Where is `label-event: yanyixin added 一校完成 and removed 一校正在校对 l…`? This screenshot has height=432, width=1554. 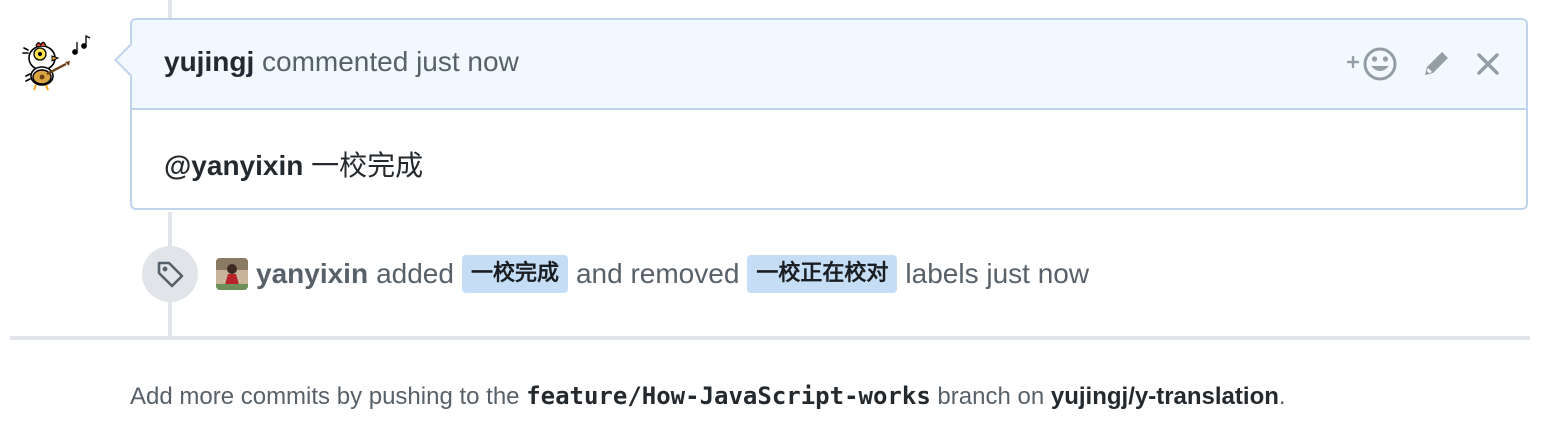
label-event: yanyixin added 一校完成 and removed 一校正在校对 l… is located at coordinates (615, 274).